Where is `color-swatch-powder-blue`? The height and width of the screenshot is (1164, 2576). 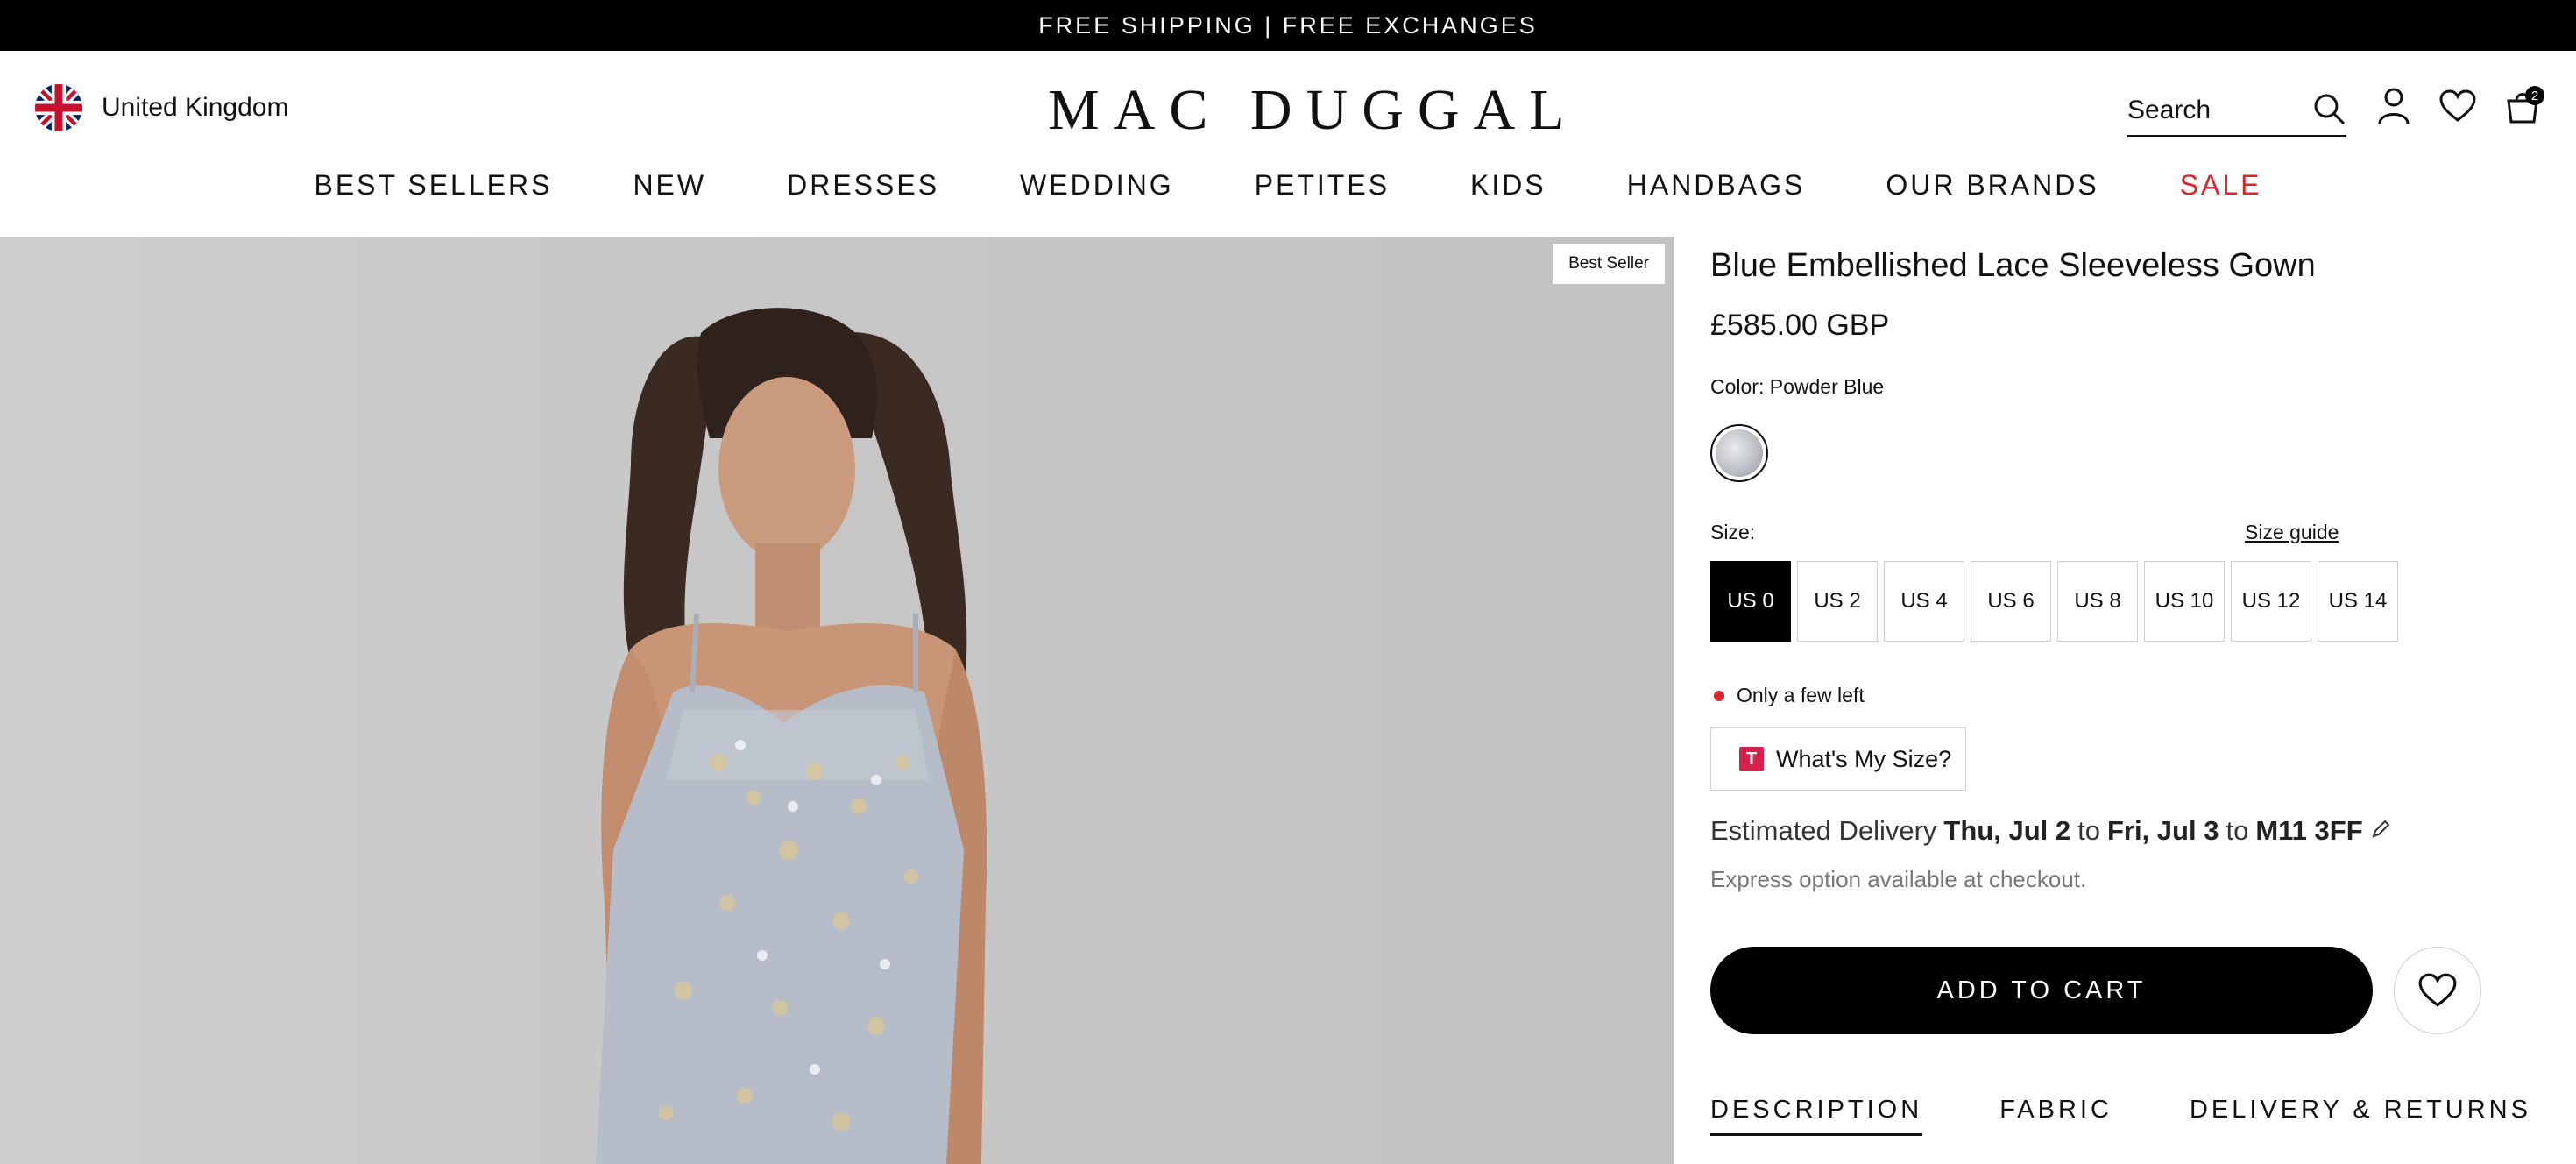 color-swatch-powder-blue is located at coordinates (1739, 453).